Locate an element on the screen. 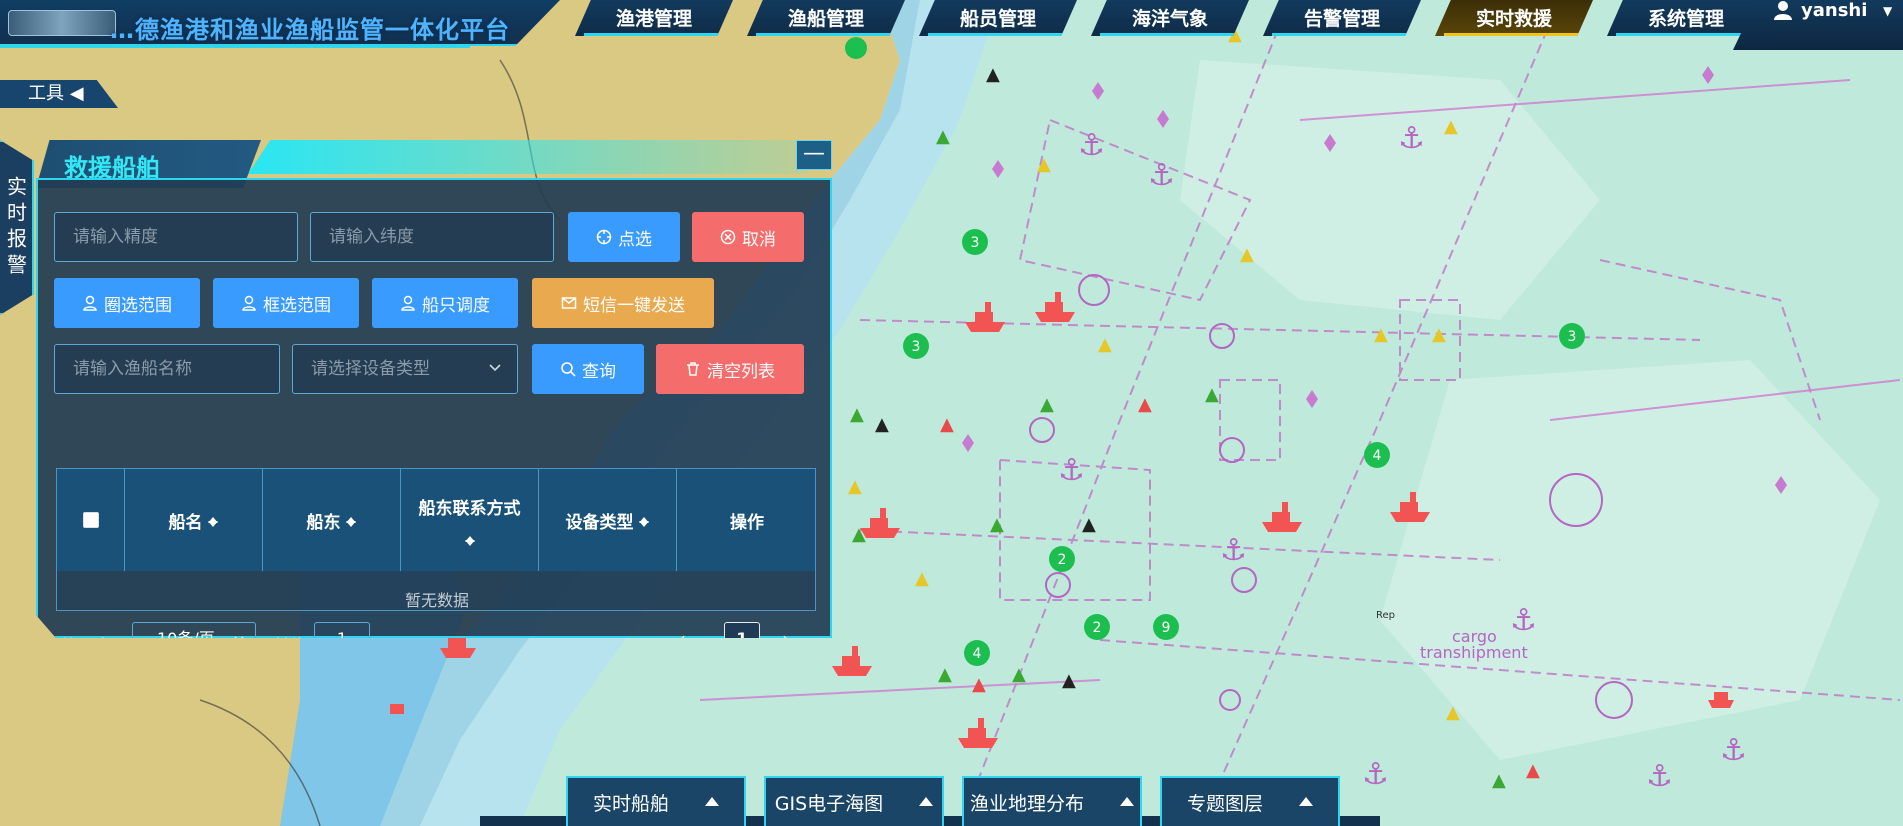 The width and height of the screenshot is (1903, 826). col-device-type: 设备类型 is located at coordinates (608, 520).